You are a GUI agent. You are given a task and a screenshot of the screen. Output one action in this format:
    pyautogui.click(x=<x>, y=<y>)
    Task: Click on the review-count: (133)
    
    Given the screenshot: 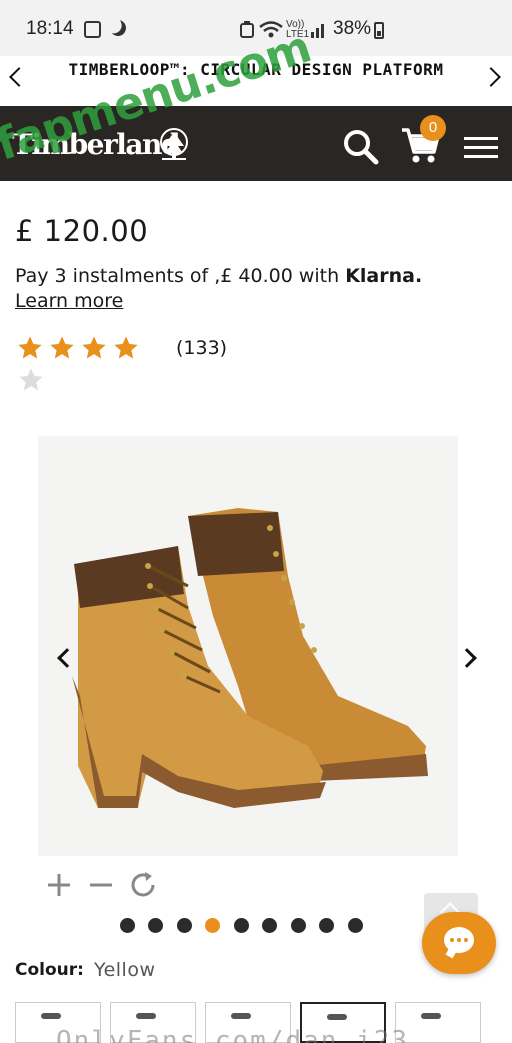 What is the action you would take?
    pyautogui.click(x=201, y=348)
    